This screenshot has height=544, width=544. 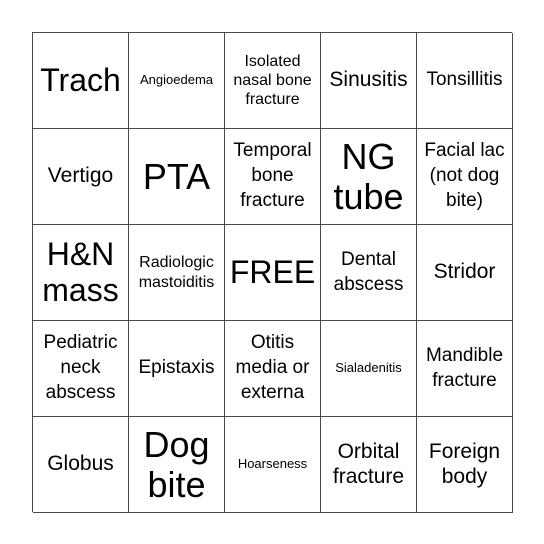 I want to click on bingo-cell-r5c5: Foreign body, so click(x=465, y=465).